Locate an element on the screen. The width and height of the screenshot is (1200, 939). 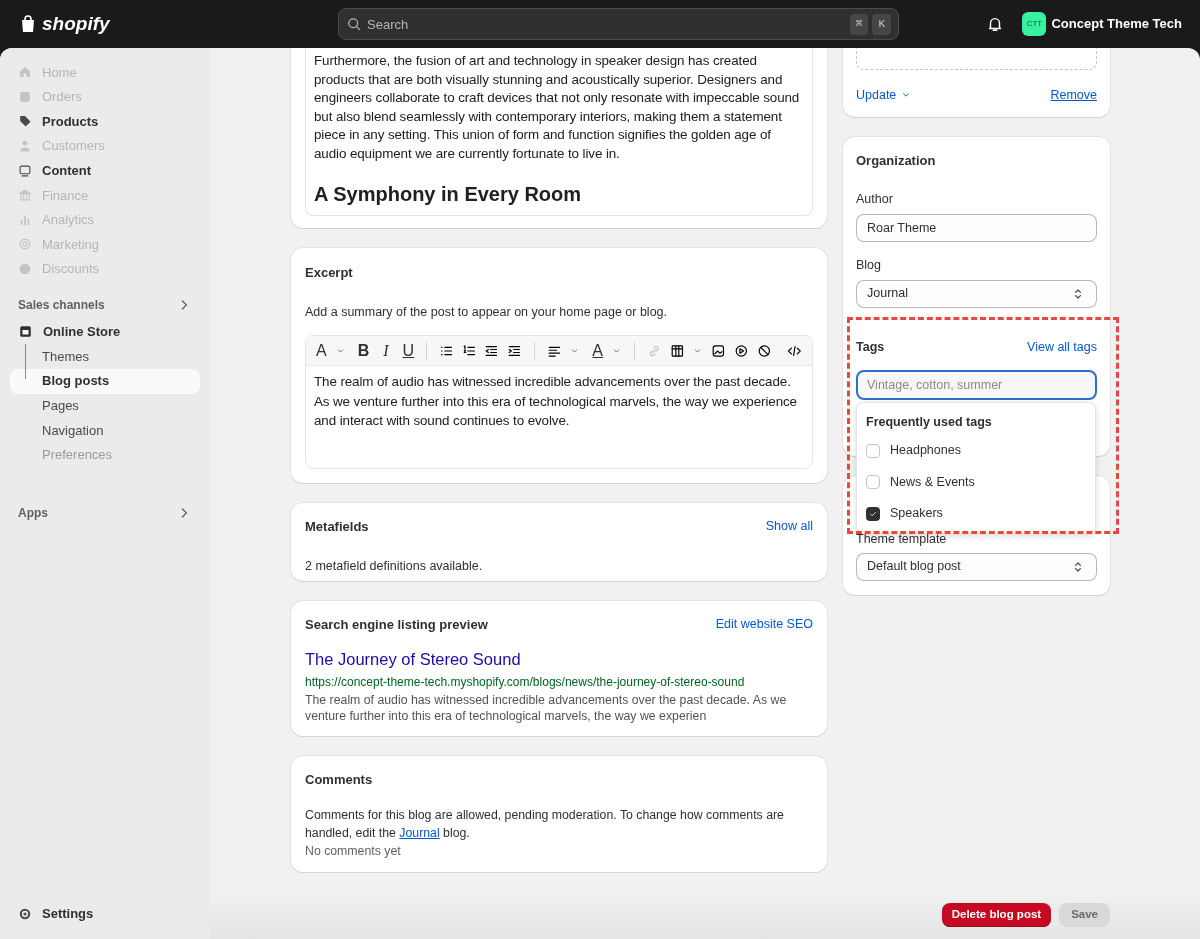
remove-link: Remove is located at coordinates (1073, 95).